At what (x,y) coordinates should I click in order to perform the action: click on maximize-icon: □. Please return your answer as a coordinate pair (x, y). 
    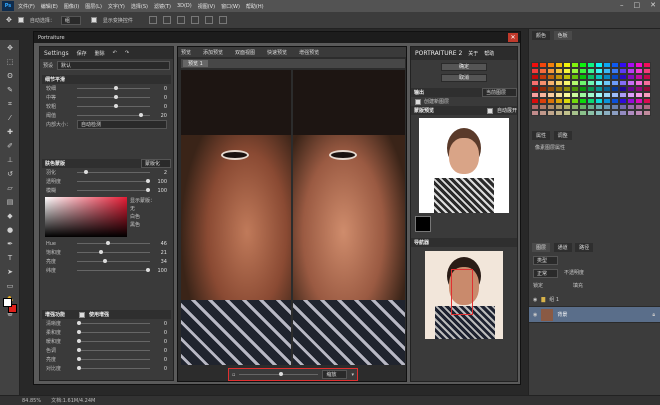
    Looking at the image, I should click on (637, 5).